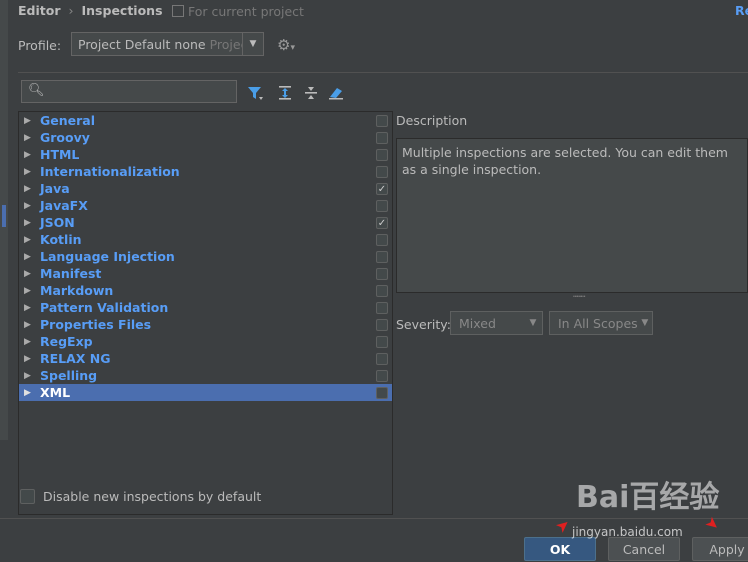 The height and width of the screenshot is (562, 748). What do you see at coordinates (205, 273) in the screenshot?
I see `tree-item-manifest: ▶ Manifest` at bounding box center [205, 273].